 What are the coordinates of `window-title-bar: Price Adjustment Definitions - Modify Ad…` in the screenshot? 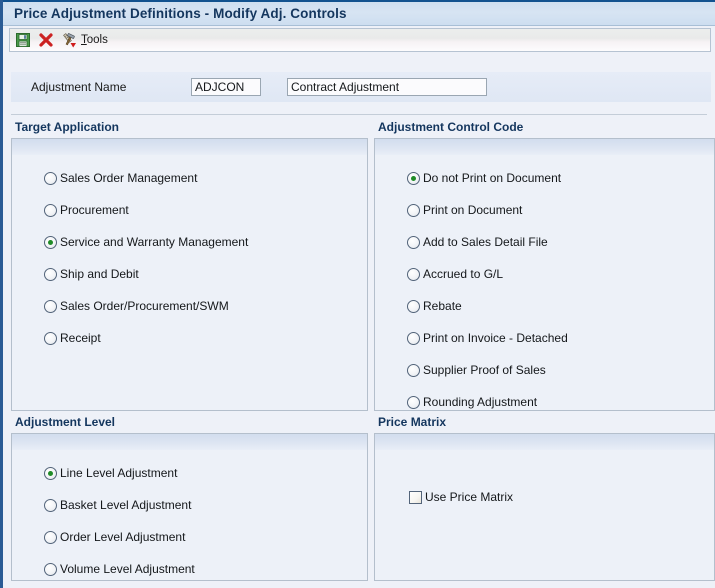 It's located at (359, 13).